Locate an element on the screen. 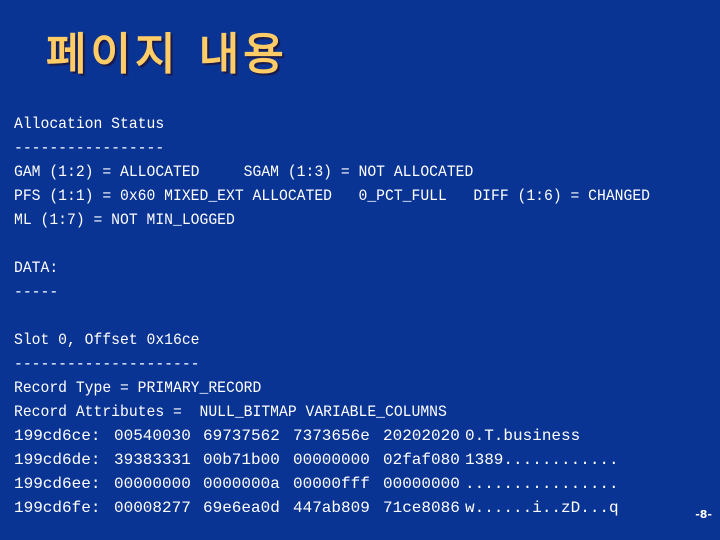 The height and width of the screenshot is (540, 720). ml-status: ML (1:7) = NOT MIN_LOGGED is located at coordinates (124, 220).